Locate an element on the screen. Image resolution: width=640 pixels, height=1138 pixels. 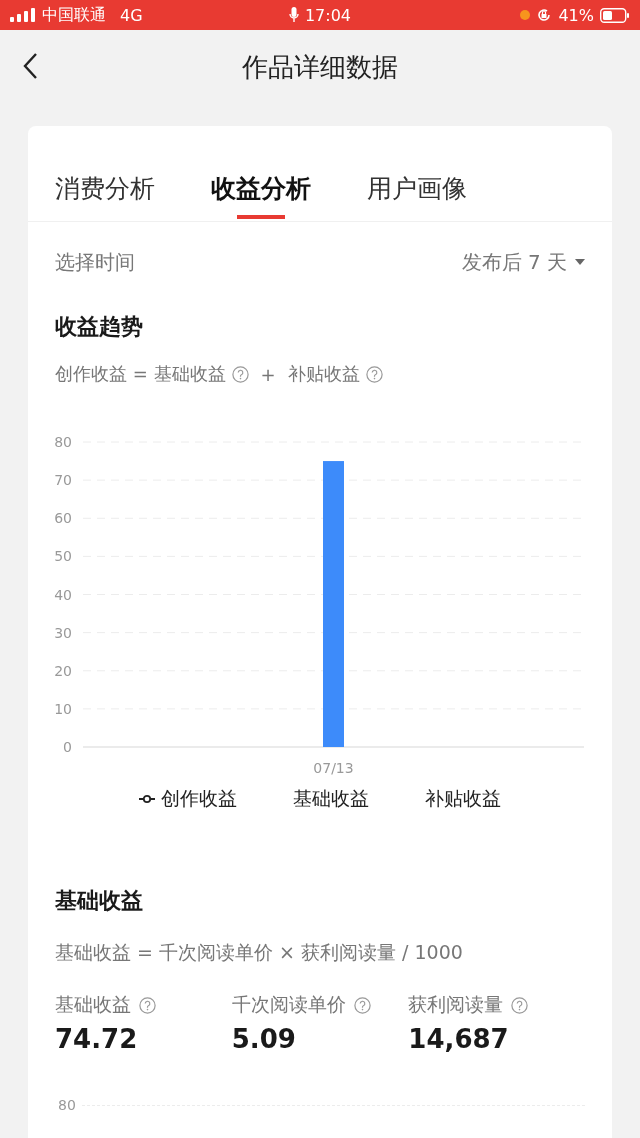
axis-tick-label: 10 is located at coordinates (63, 708).